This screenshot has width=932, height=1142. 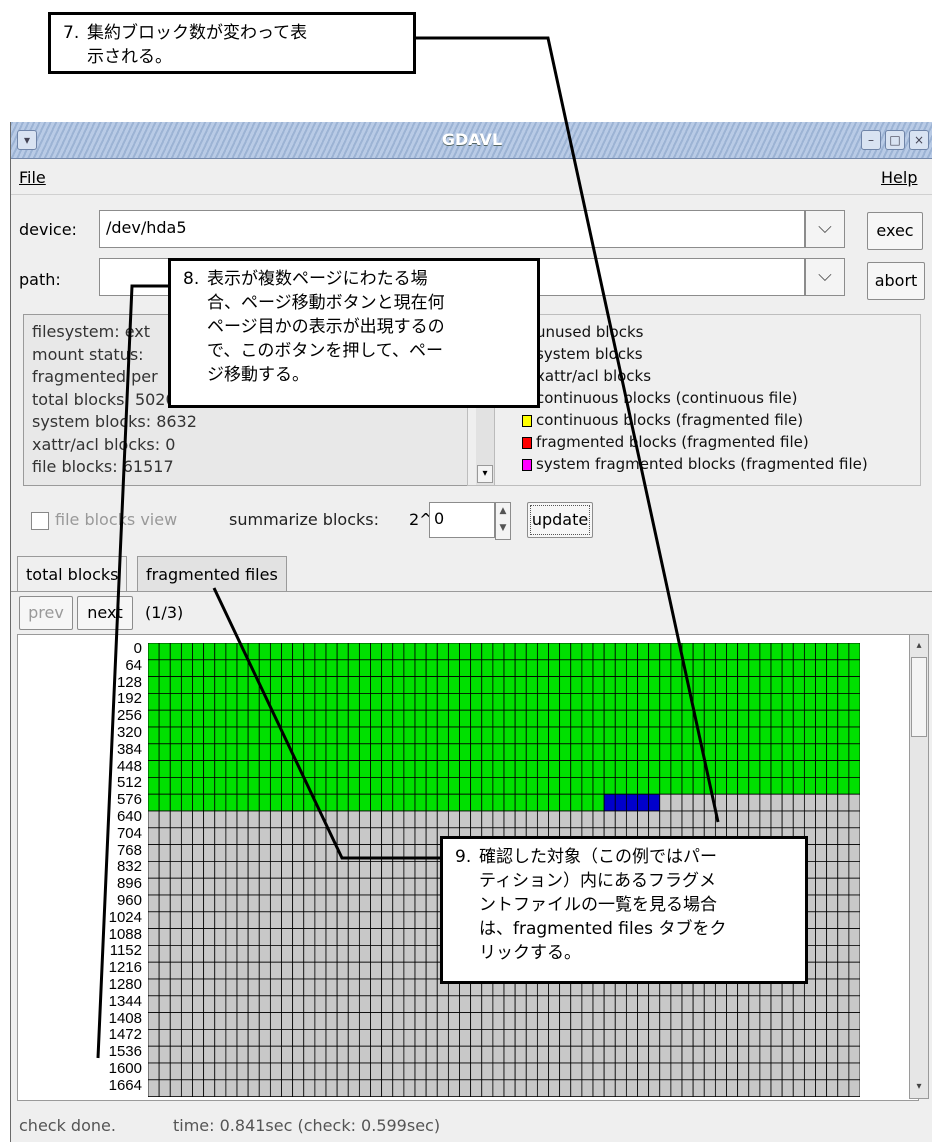 What do you see at coordinates (191, 279) in the screenshot?
I see `callout-8-number: 8.` at bounding box center [191, 279].